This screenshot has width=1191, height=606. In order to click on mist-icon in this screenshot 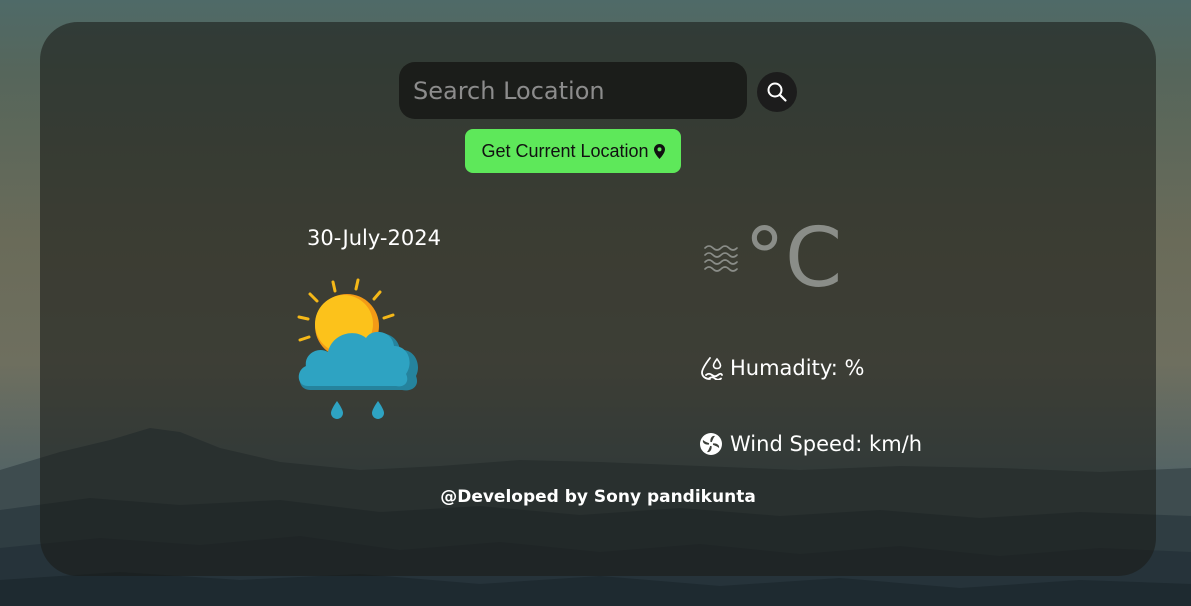, I will do `click(721, 258)`.